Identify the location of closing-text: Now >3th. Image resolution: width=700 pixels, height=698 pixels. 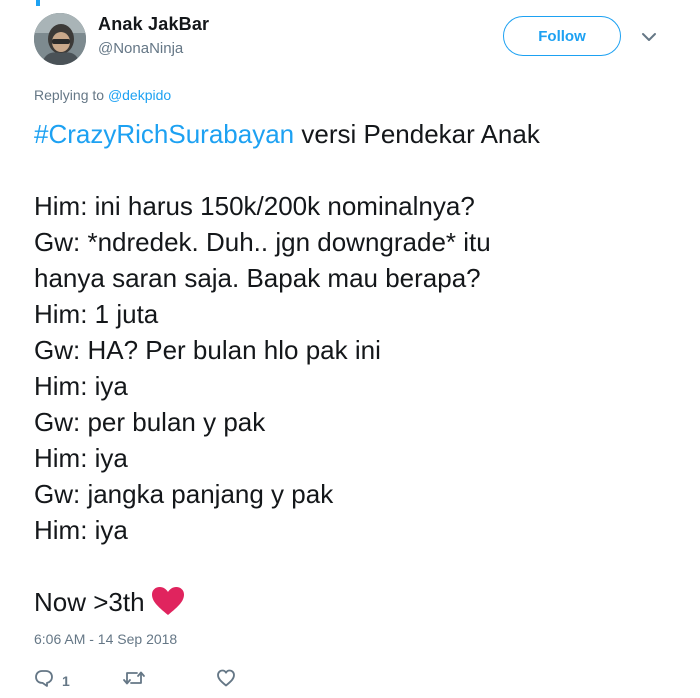
(89, 602).